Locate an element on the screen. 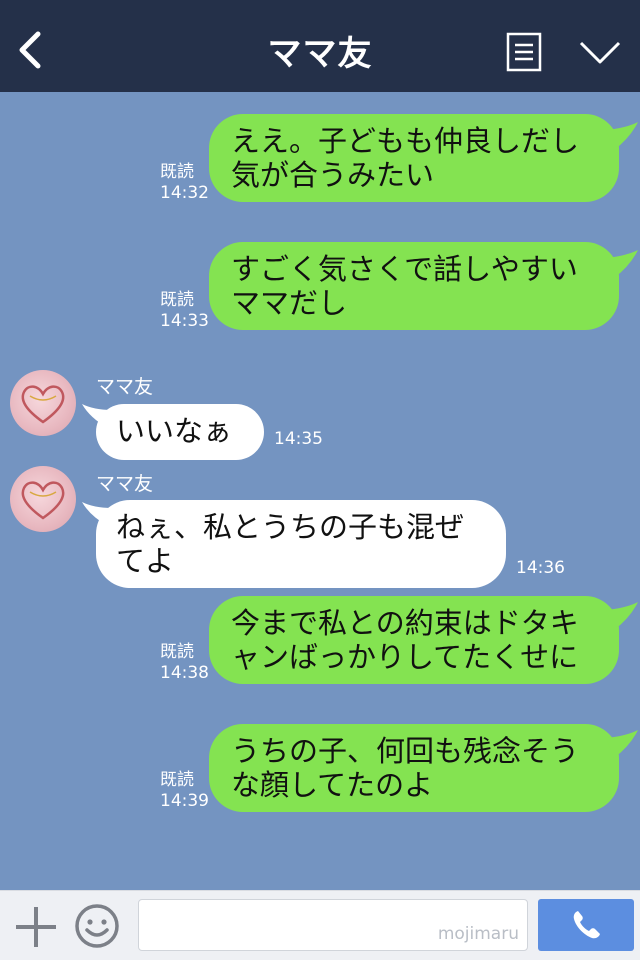 The image size is (640, 960). message-time: 14:38 is located at coordinates (184, 673).